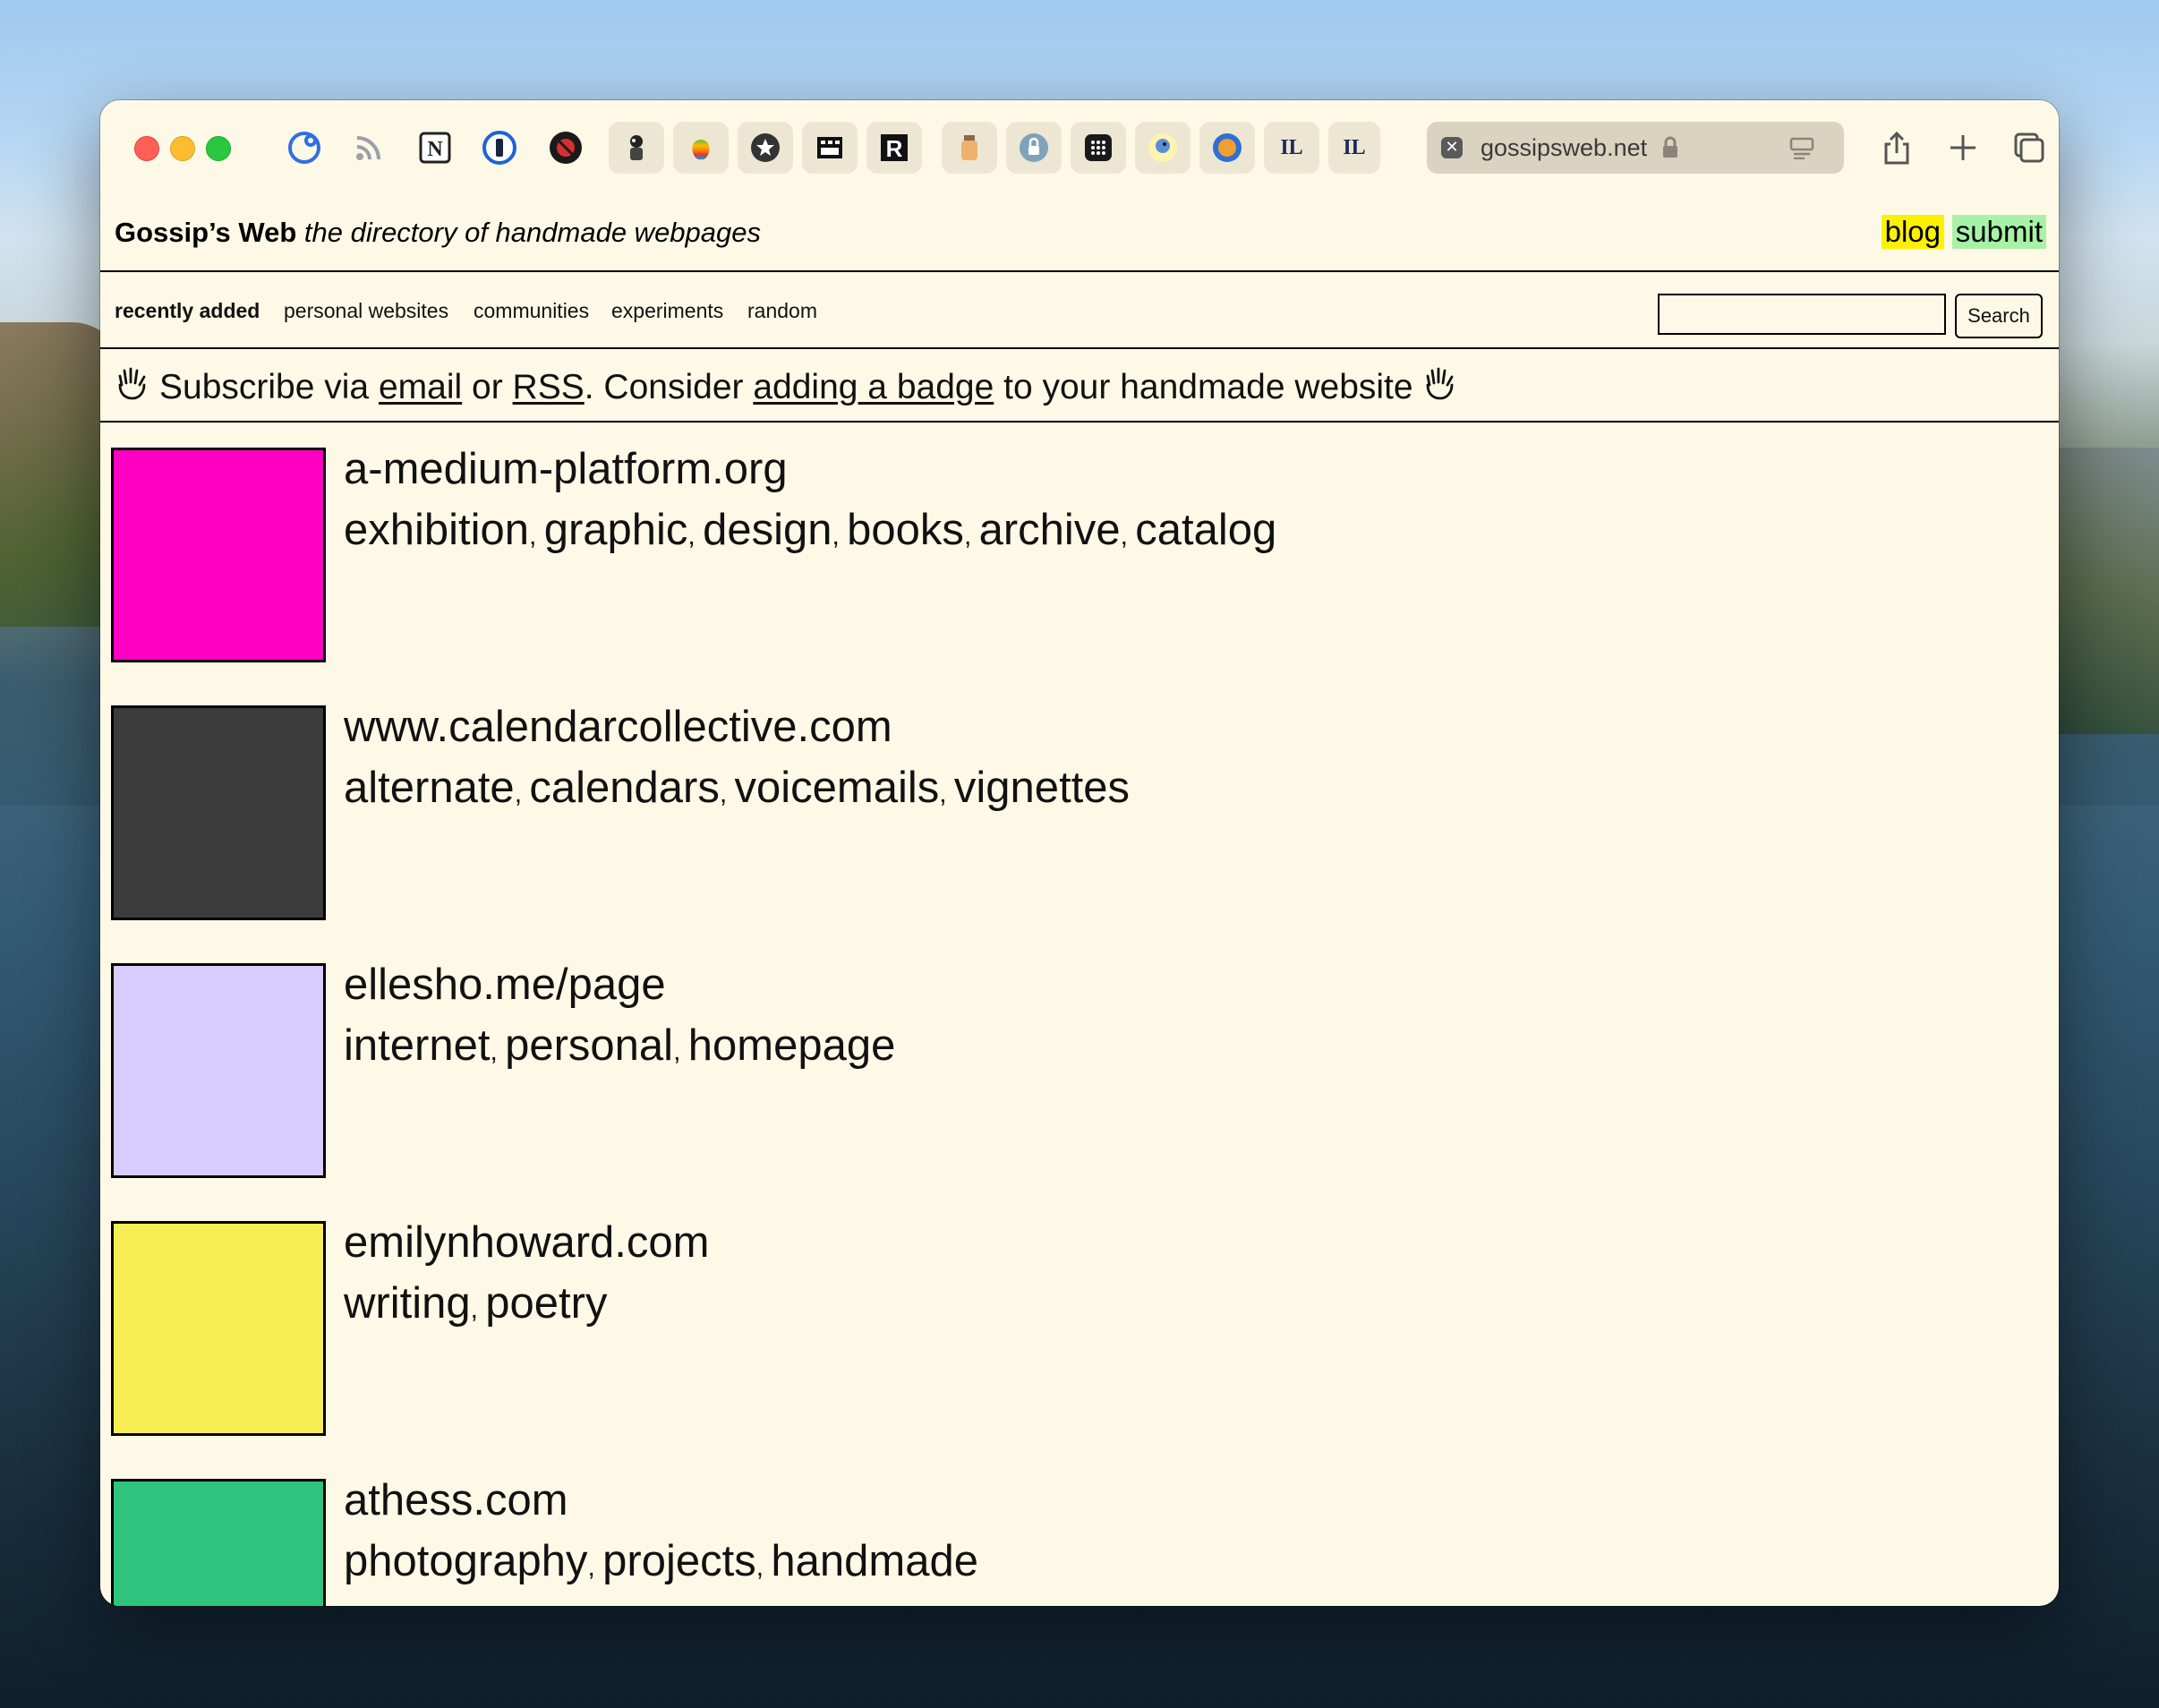  I want to click on tag-link: poetry, so click(546, 1303).